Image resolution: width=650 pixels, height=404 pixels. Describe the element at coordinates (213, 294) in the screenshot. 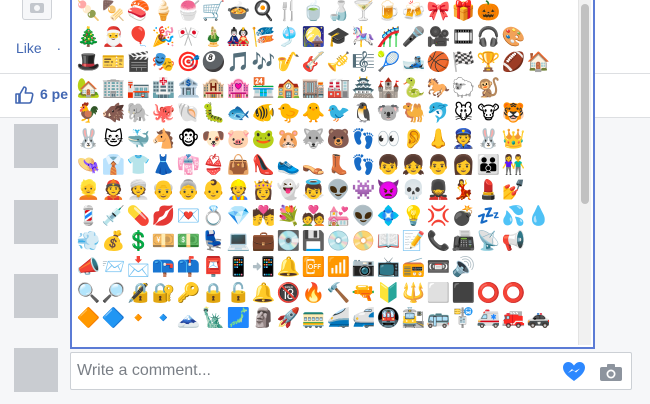

I see `emoji-option: 🔒` at that location.